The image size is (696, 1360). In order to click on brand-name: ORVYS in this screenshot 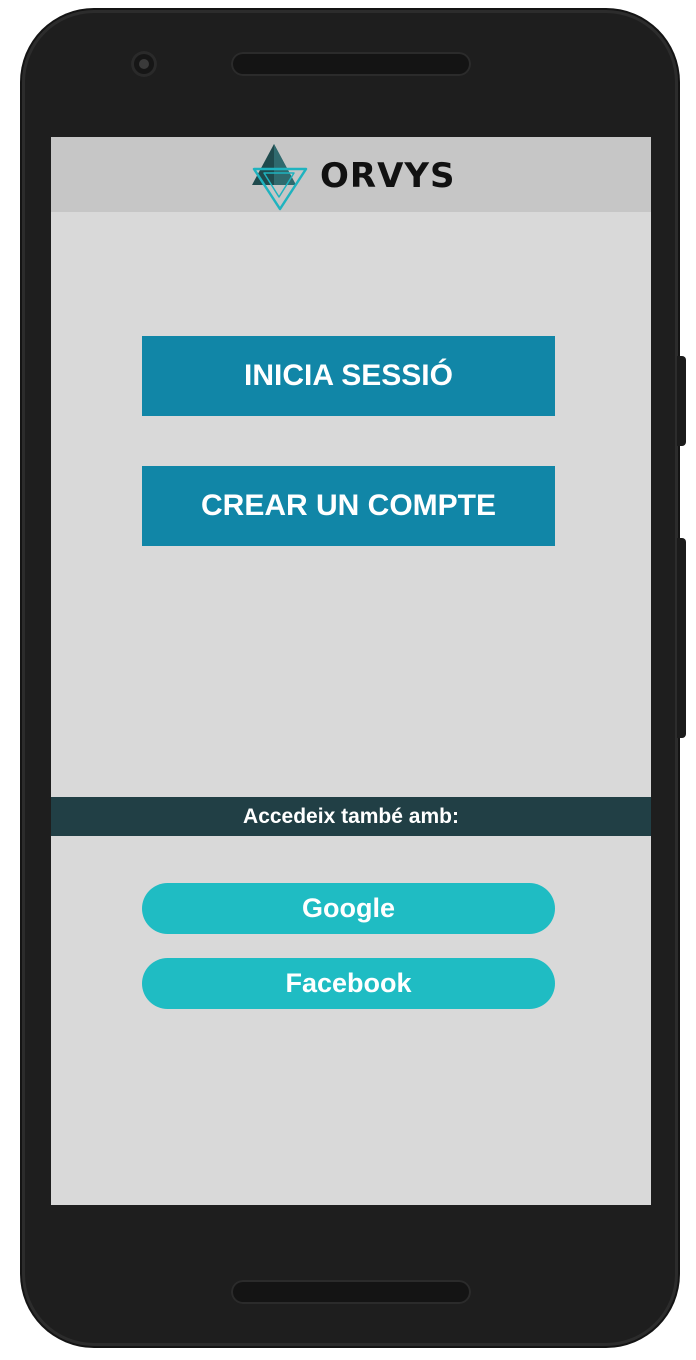, I will do `click(388, 176)`.